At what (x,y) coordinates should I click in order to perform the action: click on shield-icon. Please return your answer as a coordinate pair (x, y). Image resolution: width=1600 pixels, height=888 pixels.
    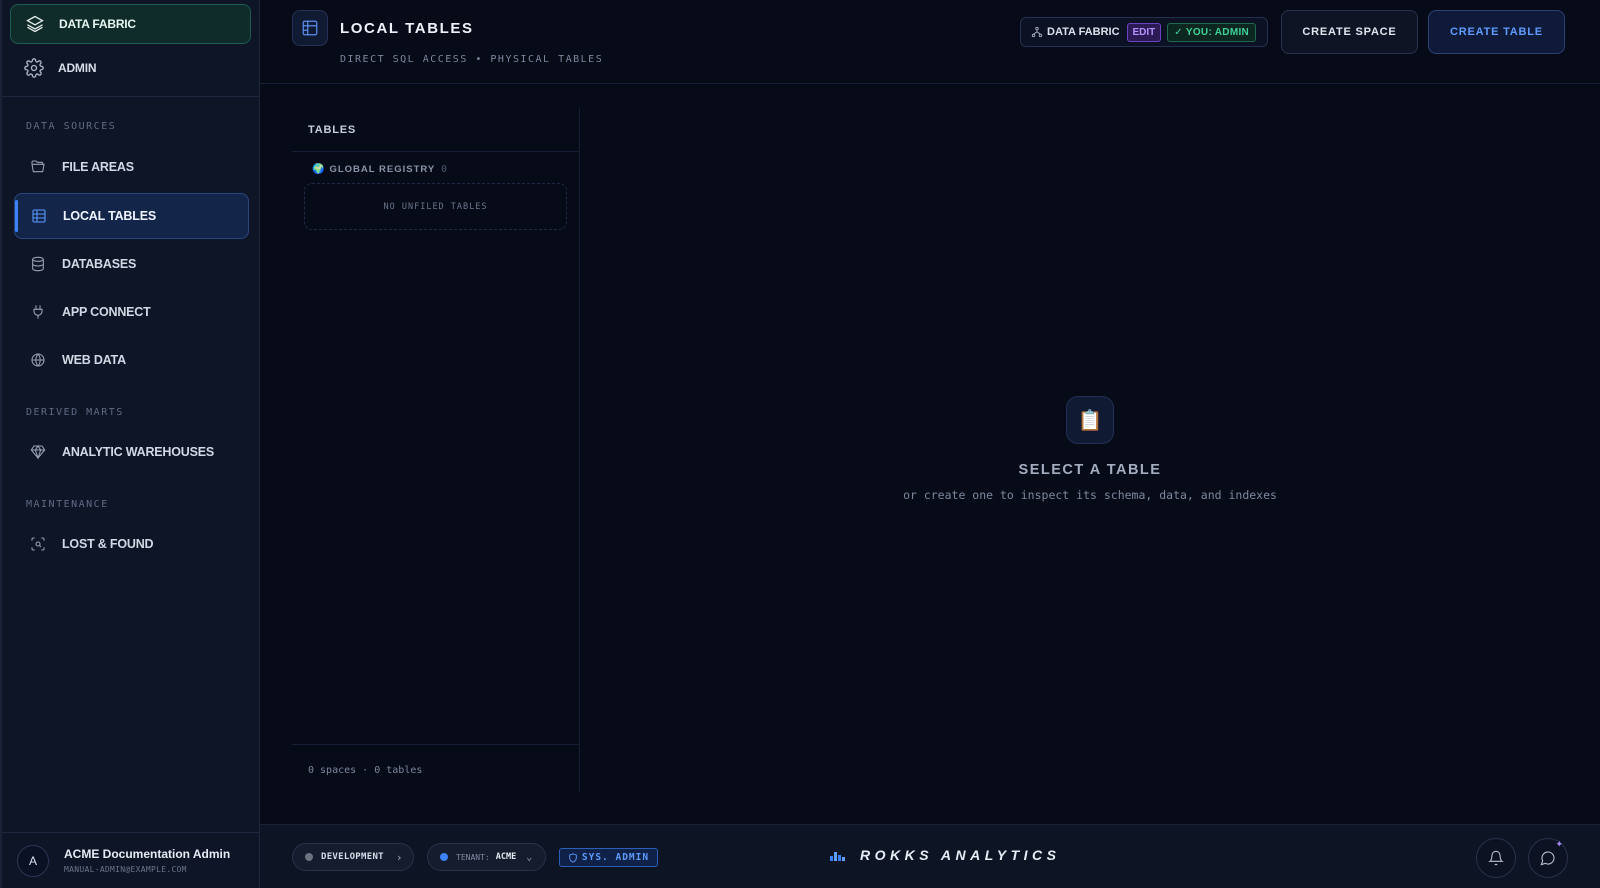
    Looking at the image, I should click on (573, 857).